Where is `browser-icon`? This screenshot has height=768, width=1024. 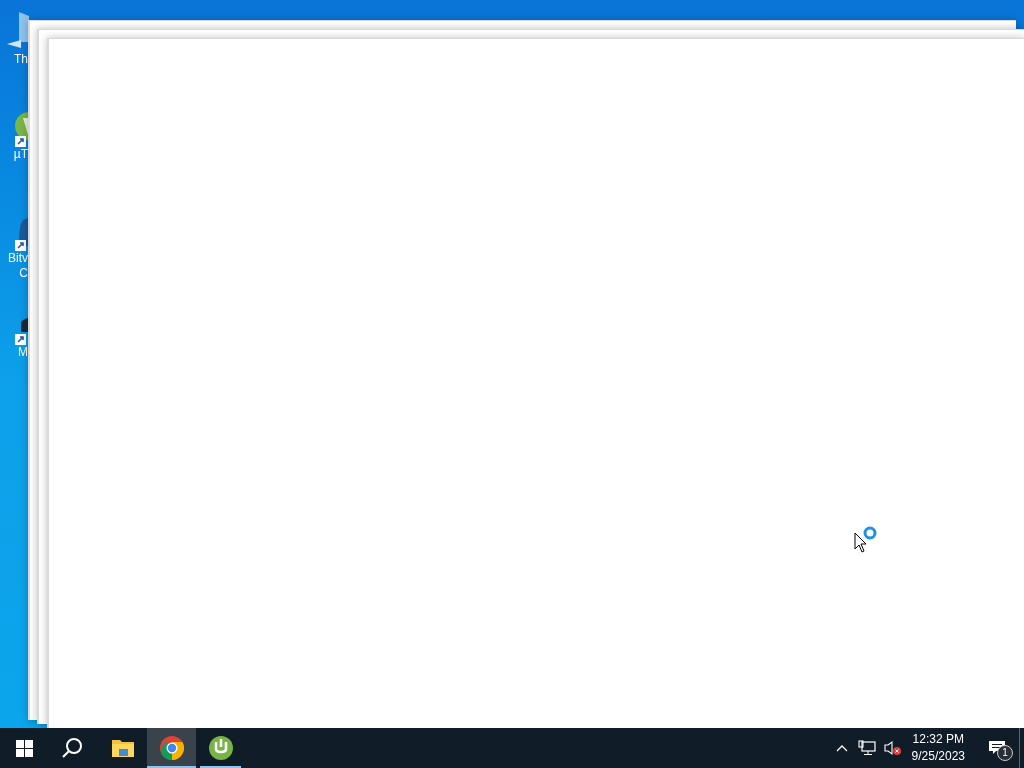
browser-icon is located at coordinates (171, 748).